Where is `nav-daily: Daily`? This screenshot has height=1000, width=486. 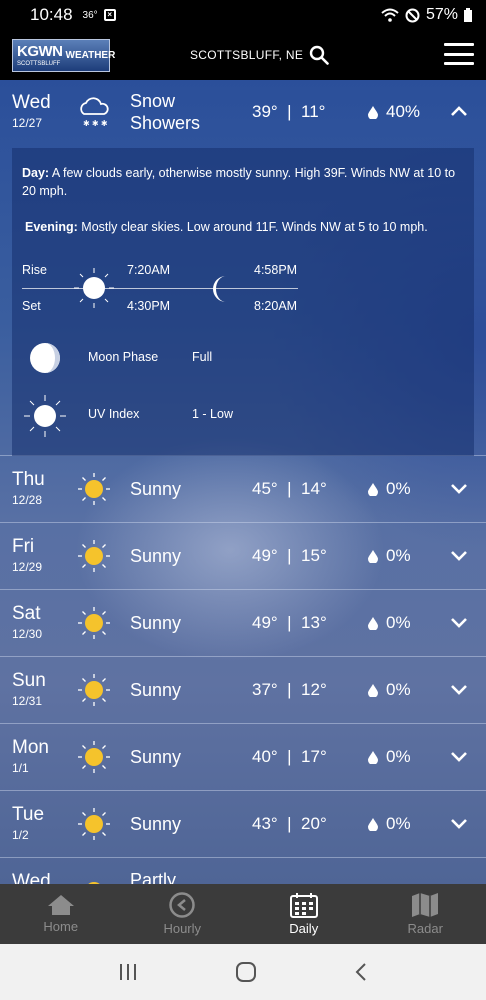 nav-daily: Daily is located at coordinates (304, 914).